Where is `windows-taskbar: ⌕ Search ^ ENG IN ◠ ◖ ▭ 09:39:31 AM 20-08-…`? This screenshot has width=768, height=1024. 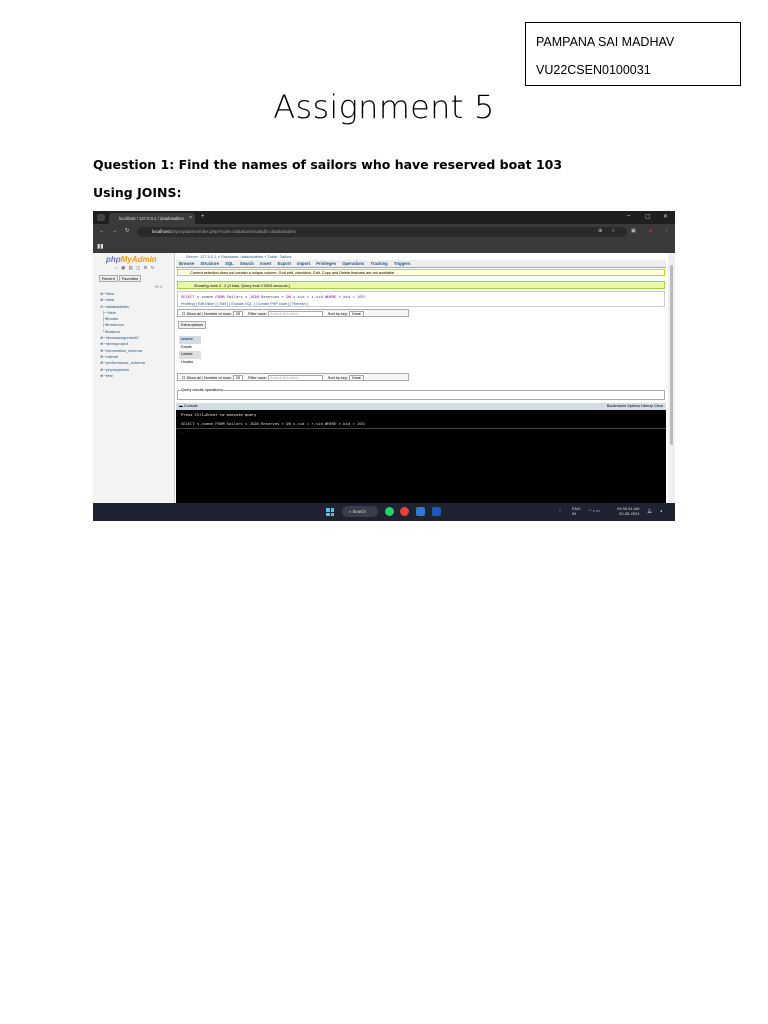 windows-taskbar: ⌕ Search ^ ENG IN ◠ ◖ ▭ 09:39:31 AM 20-08-… is located at coordinates (384, 512).